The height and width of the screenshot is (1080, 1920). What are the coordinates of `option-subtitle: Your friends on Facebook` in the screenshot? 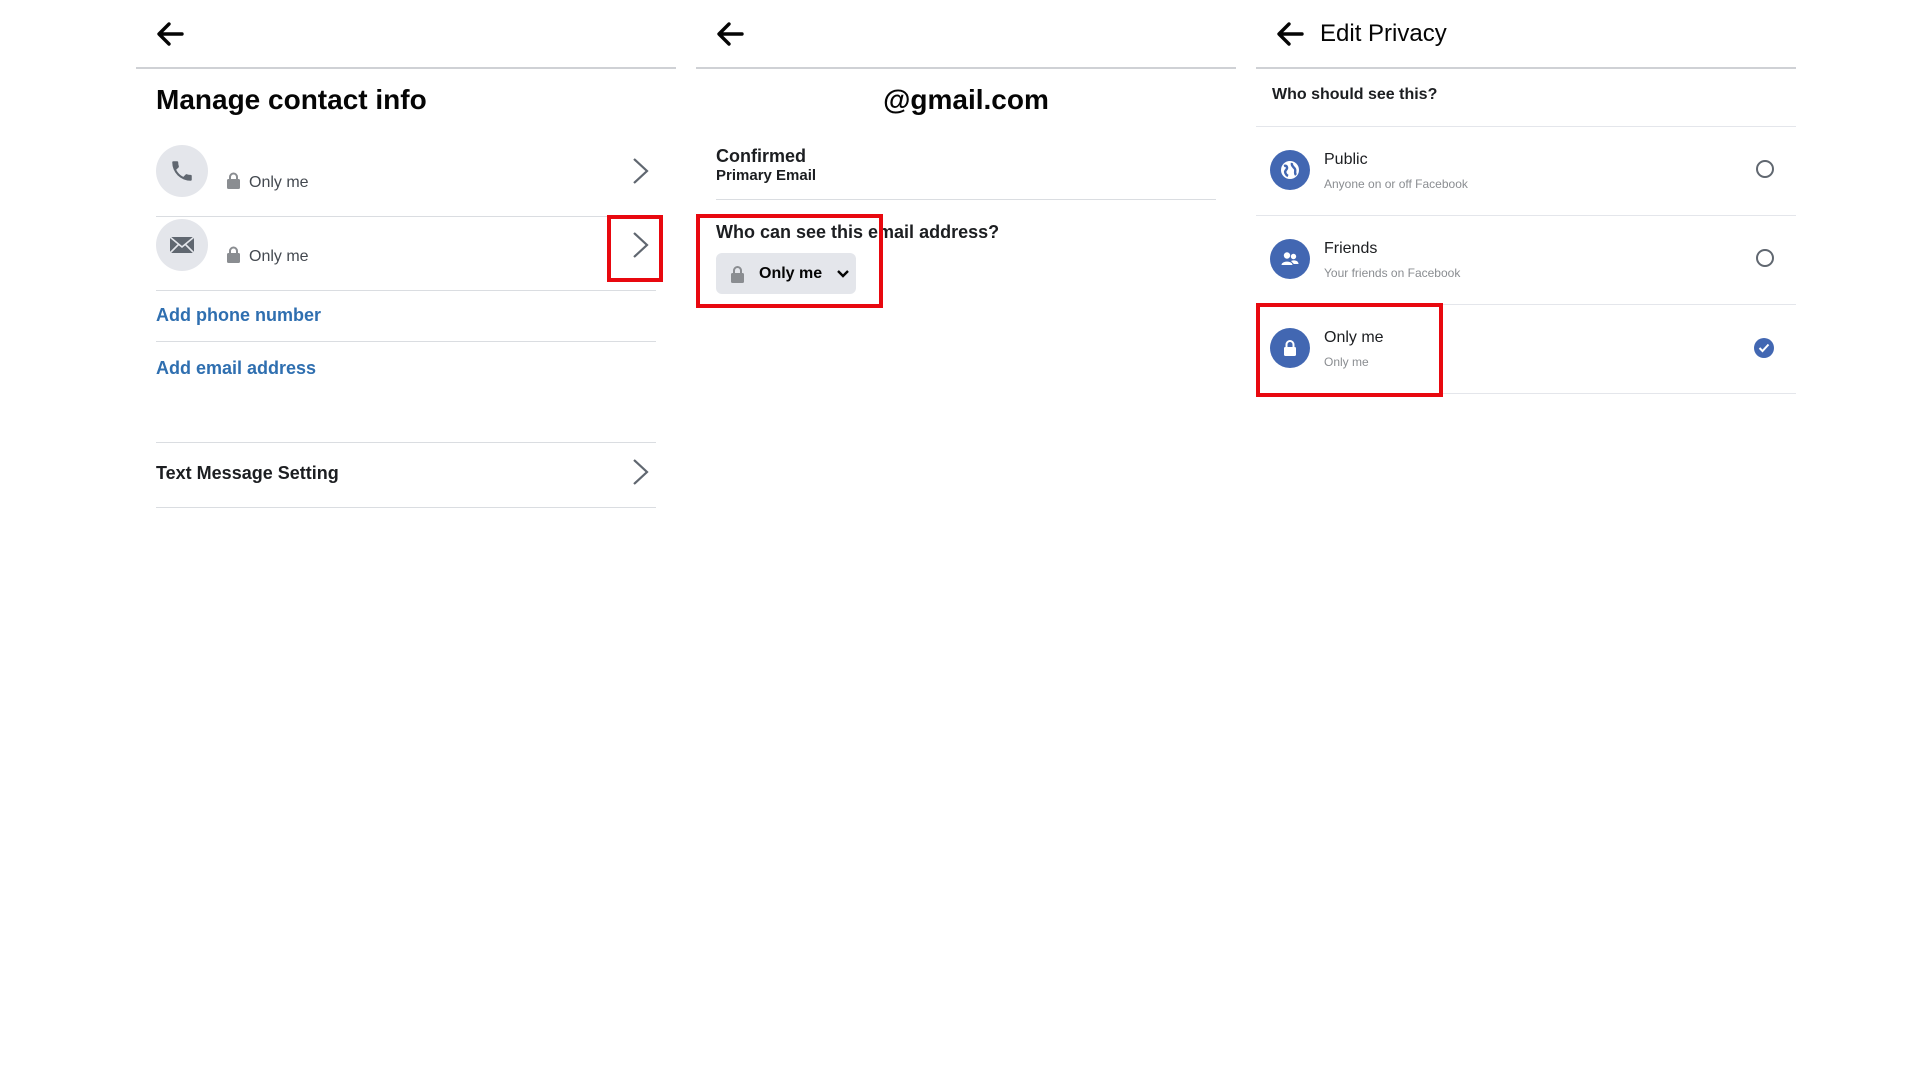 It's located at (1392, 273).